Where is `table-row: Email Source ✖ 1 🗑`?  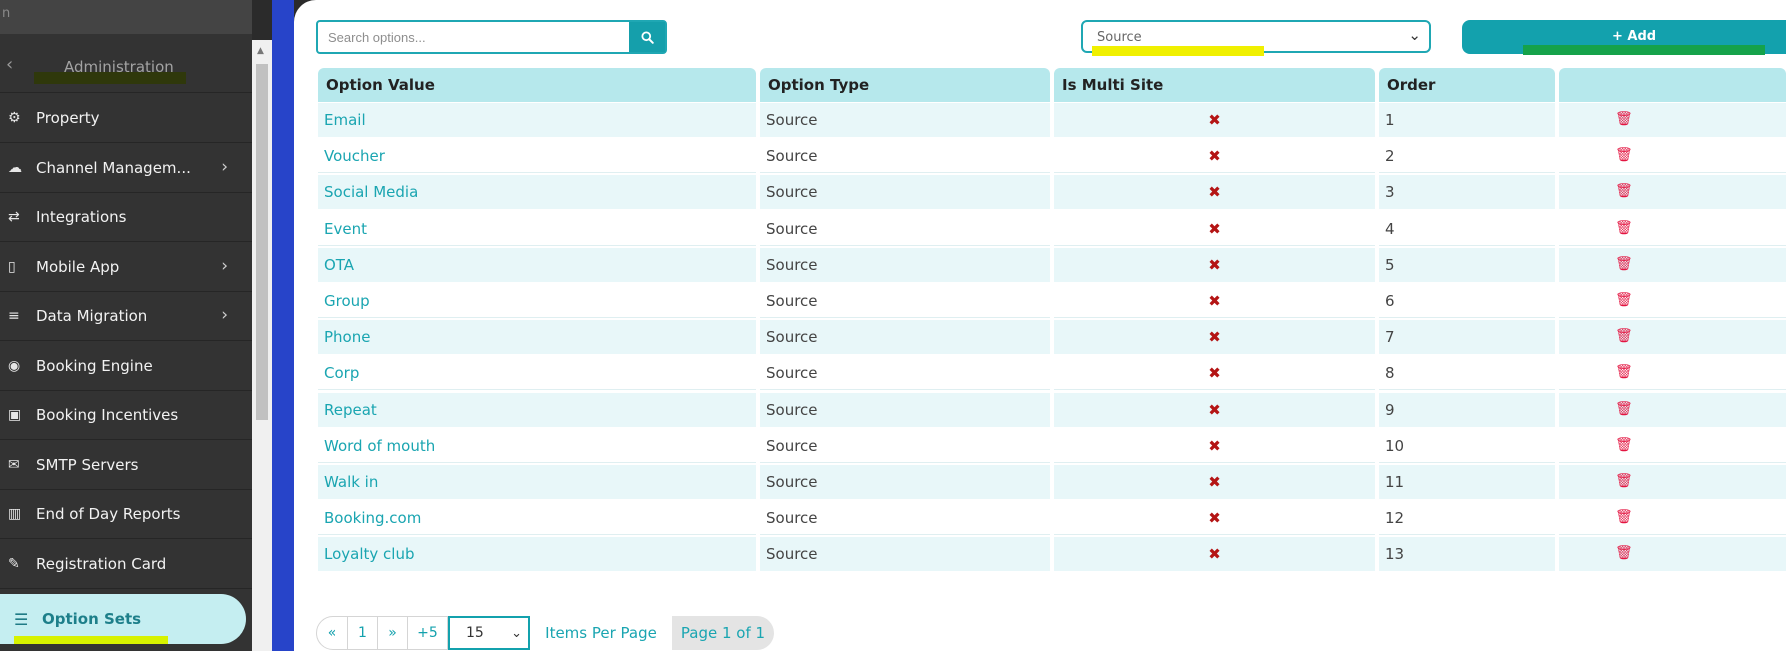
table-row: Email Source ✖ 1 🗑 is located at coordinates (1052, 120).